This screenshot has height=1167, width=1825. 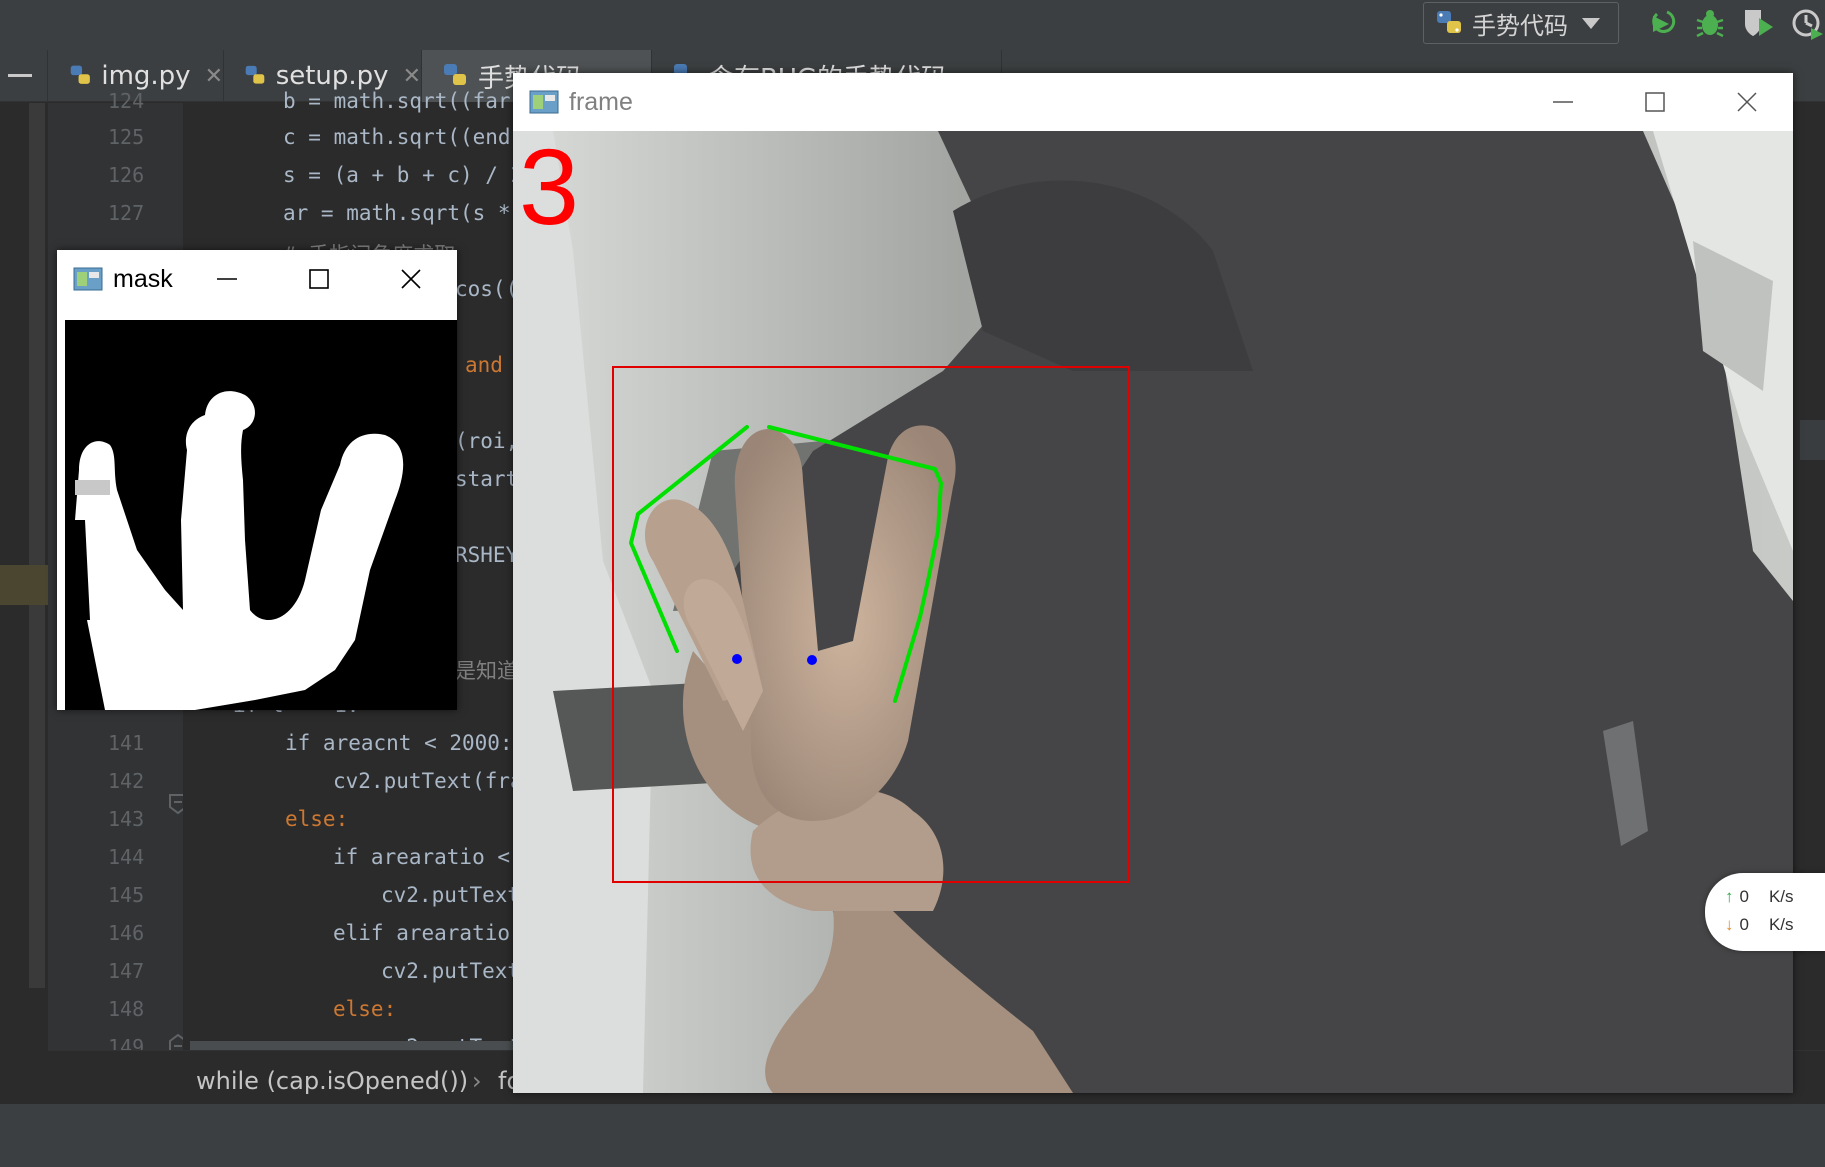 What do you see at coordinates (1812, 440) in the screenshot?
I see `right-gutter-mark` at bounding box center [1812, 440].